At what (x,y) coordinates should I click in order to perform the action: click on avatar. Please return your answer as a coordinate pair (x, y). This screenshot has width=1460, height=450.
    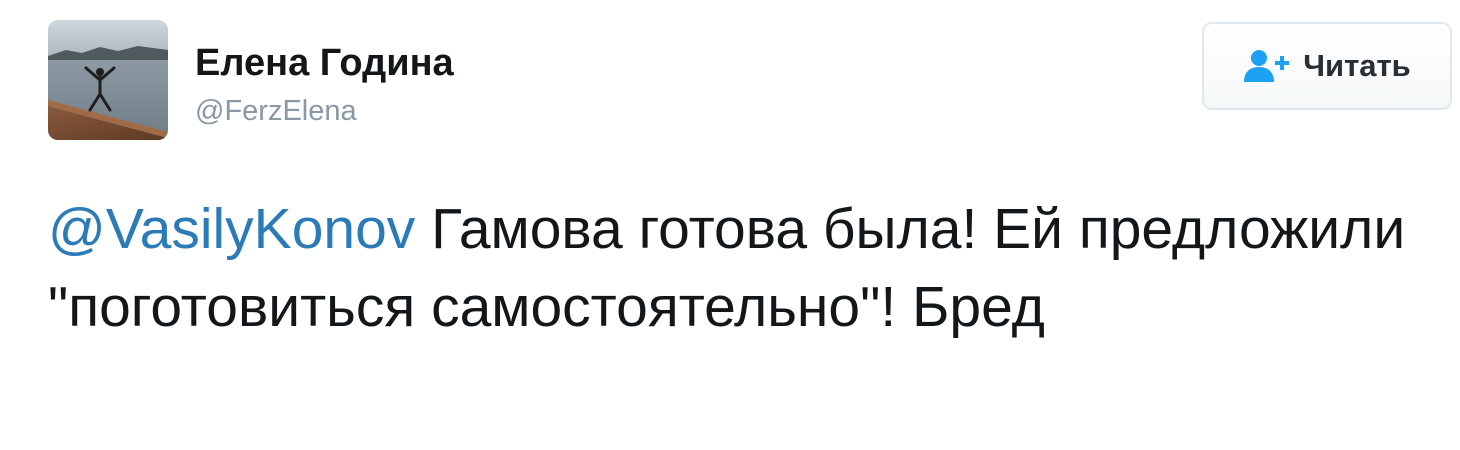
    Looking at the image, I should click on (108, 80).